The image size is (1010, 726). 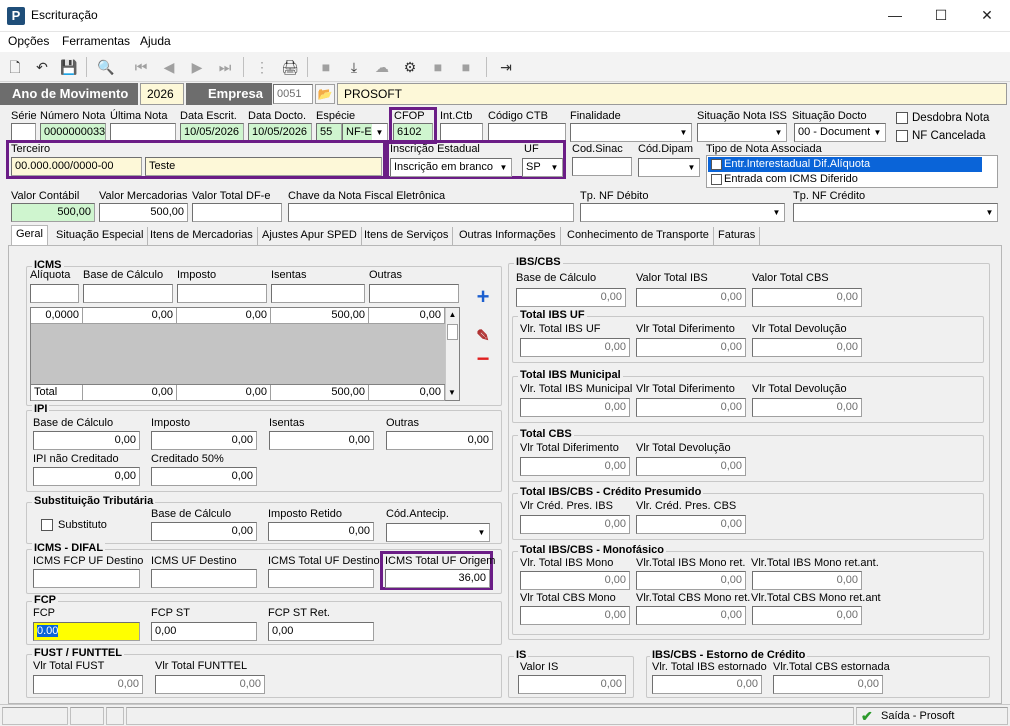 What do you see at coordinates (828, 684) in the screenshot?
I see `estorno-l2-input: 0,00` at bounding box center [828, 684].